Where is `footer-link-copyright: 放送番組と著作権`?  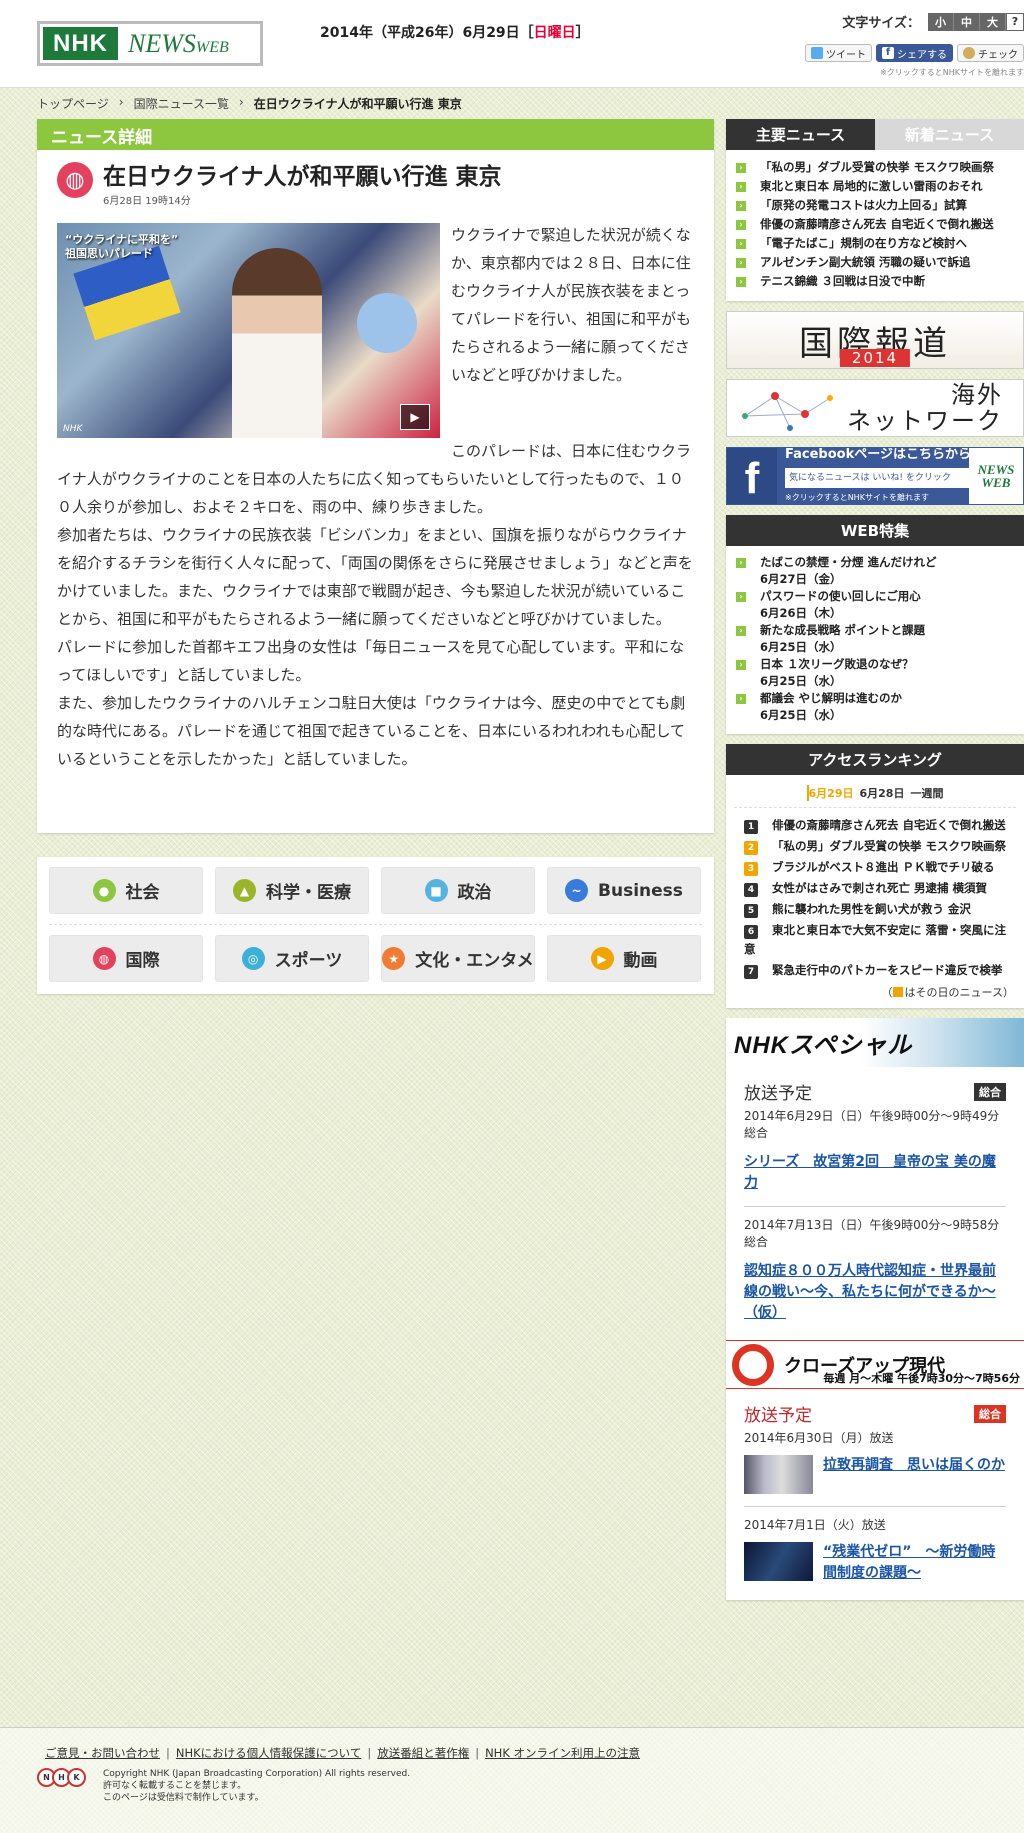 footer-link-copyright: 放送番組と著作権 is located at coordinates (423, 1753).